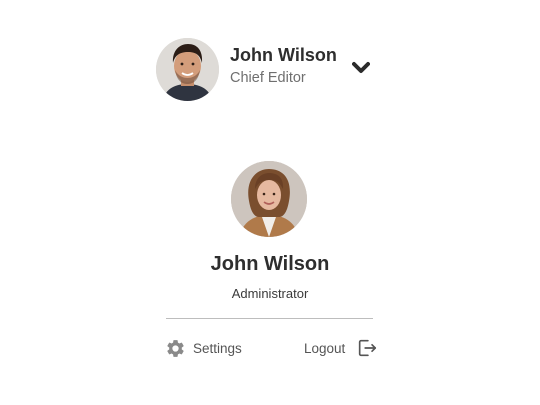  What do you see at coordinates (270, 264) in the screenshot?
I see `profile-name: John Wilson` at bounding box center [270, 264].